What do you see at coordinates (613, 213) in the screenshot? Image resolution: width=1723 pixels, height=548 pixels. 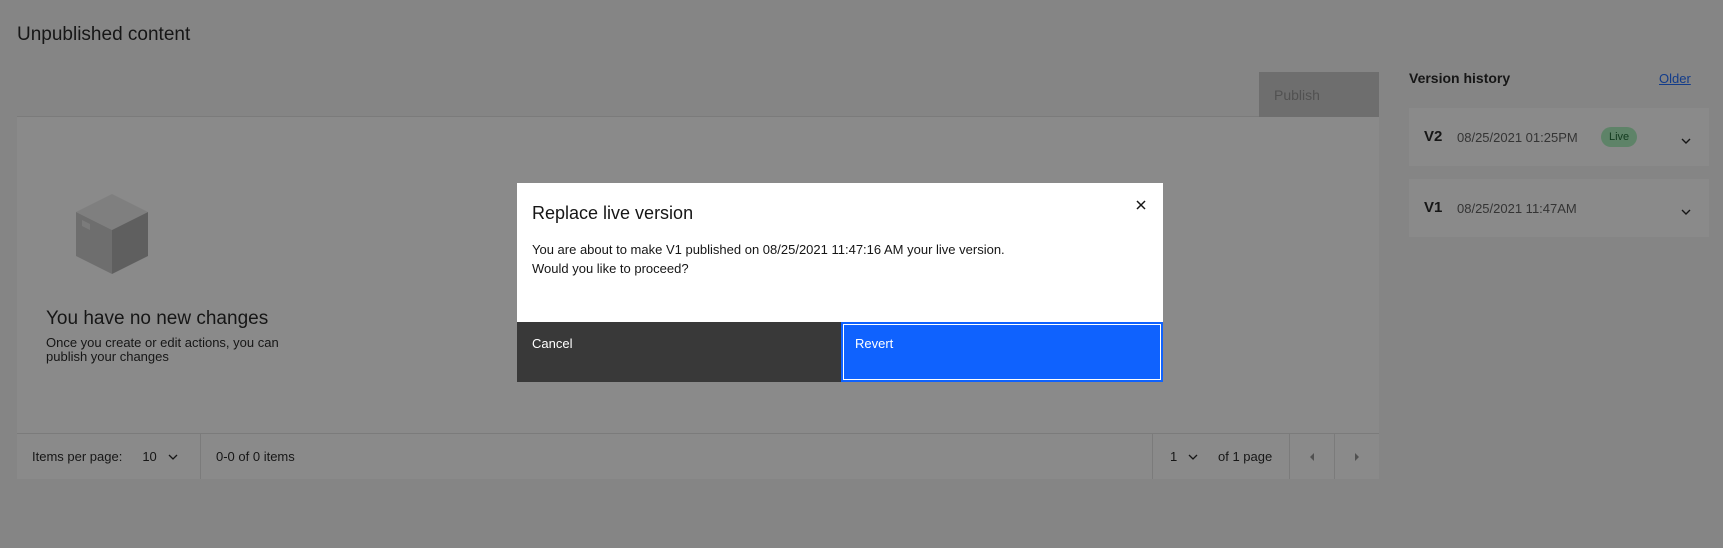 I see `modal-title: Replace live version` at bounding box center [613, 213].